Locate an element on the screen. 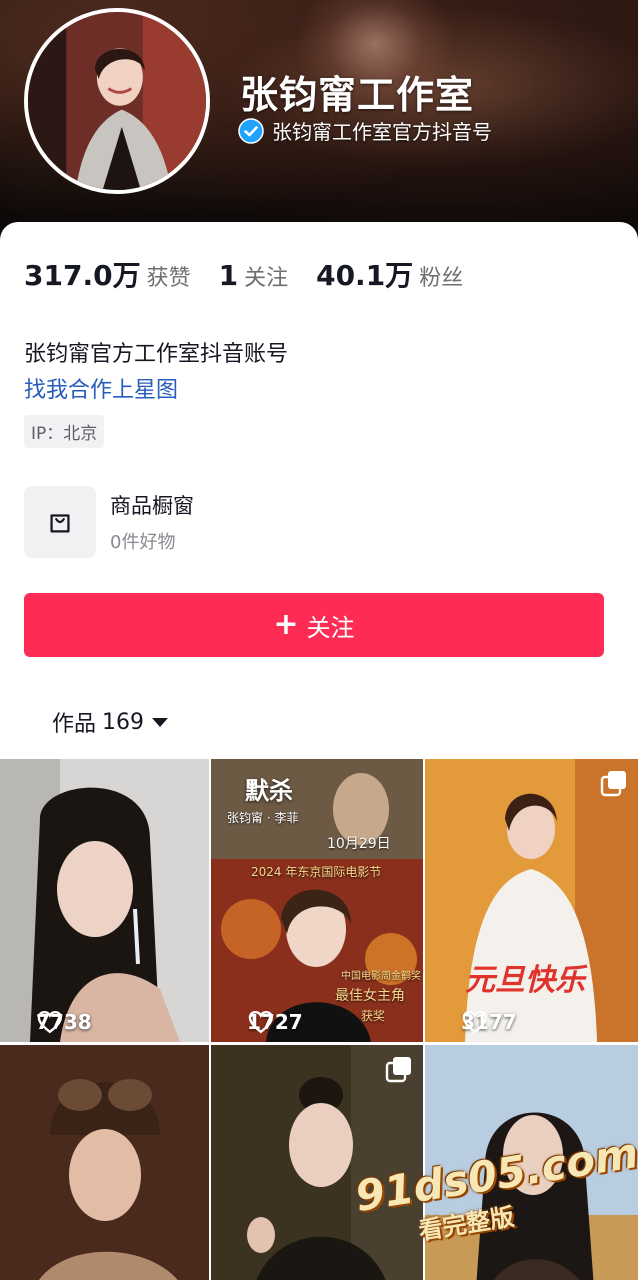  video-thumbnail: 7738 is located at coordinates (104, 900).